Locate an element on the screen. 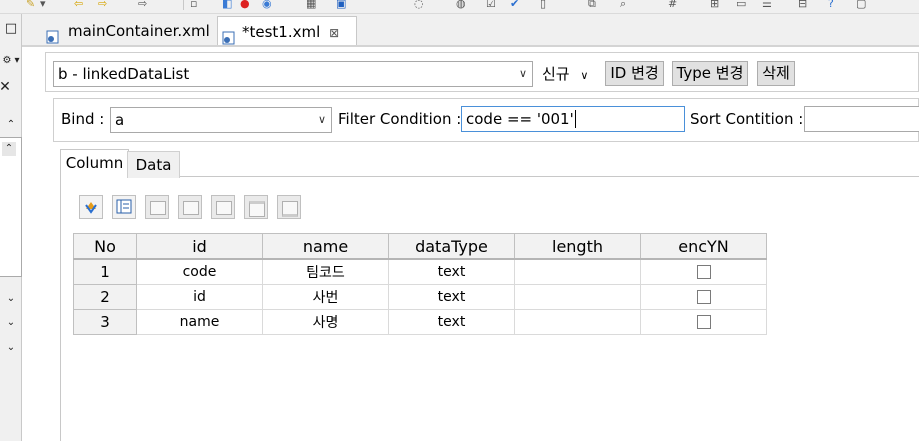 The width and height of the screenshot is (919, 441). new-file-icon: ▫ is located at coordinates (193, 5).